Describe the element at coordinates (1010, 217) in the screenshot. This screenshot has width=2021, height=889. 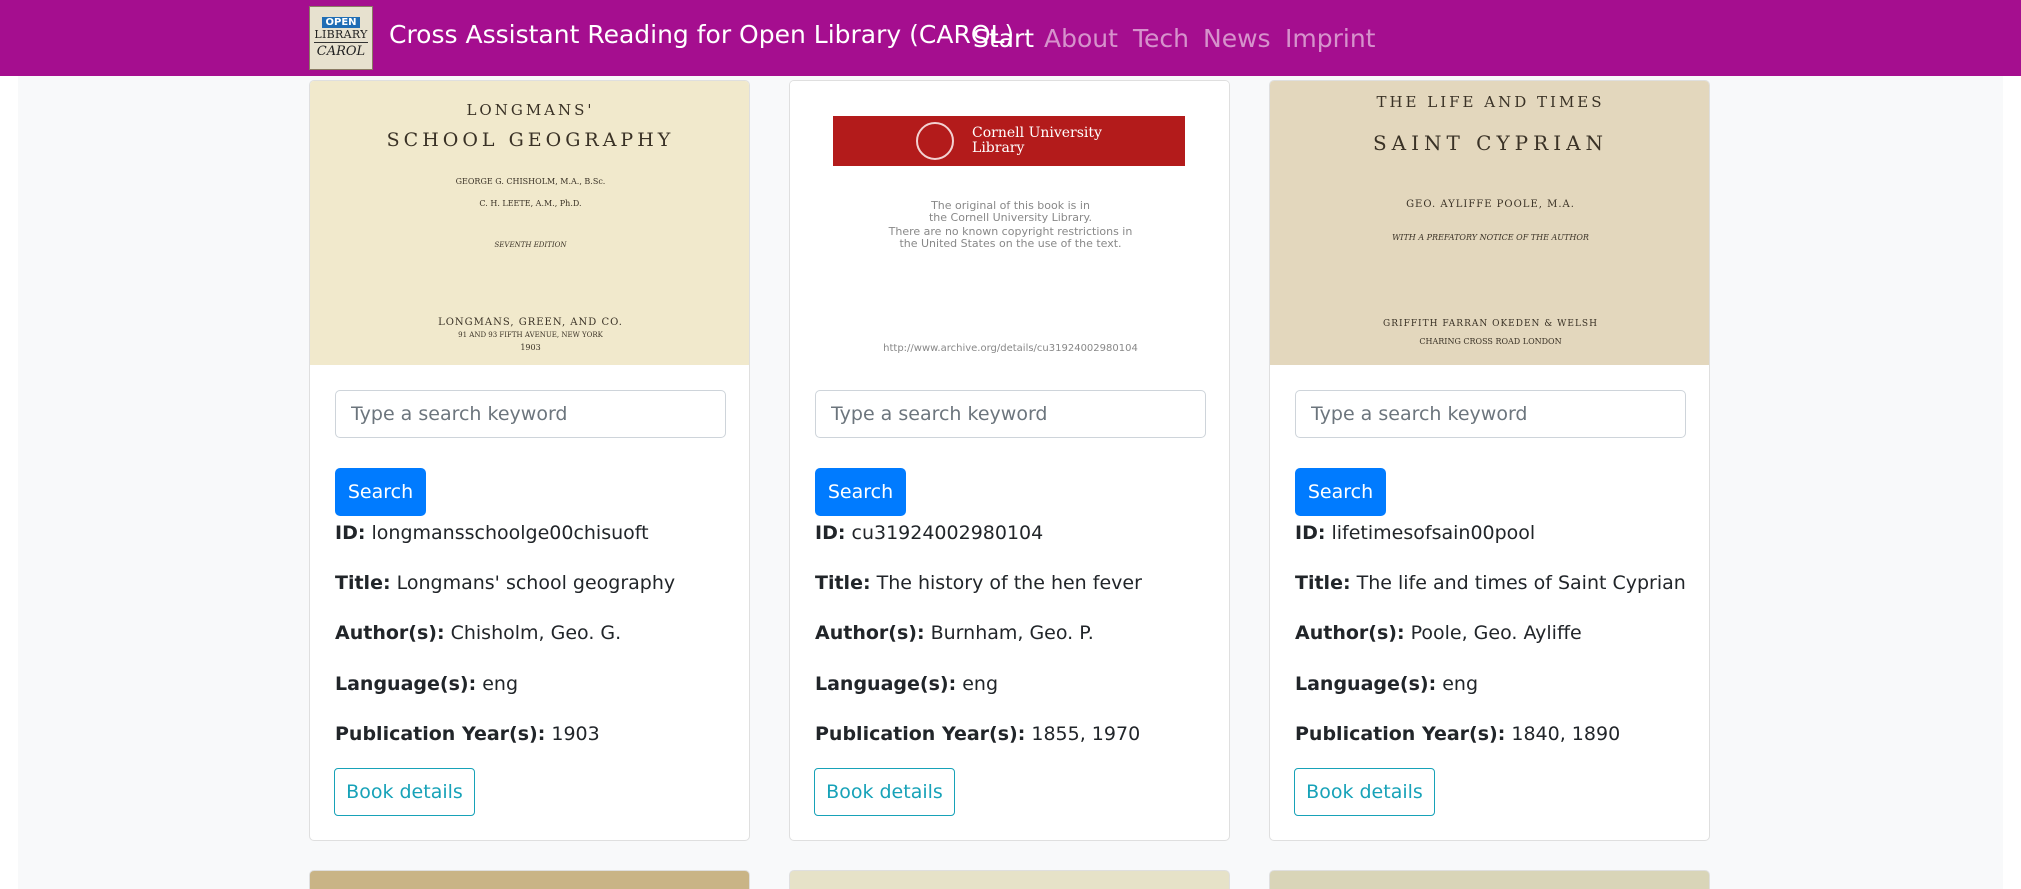
I see `cover-text: the Cornell University Library.` at that location.